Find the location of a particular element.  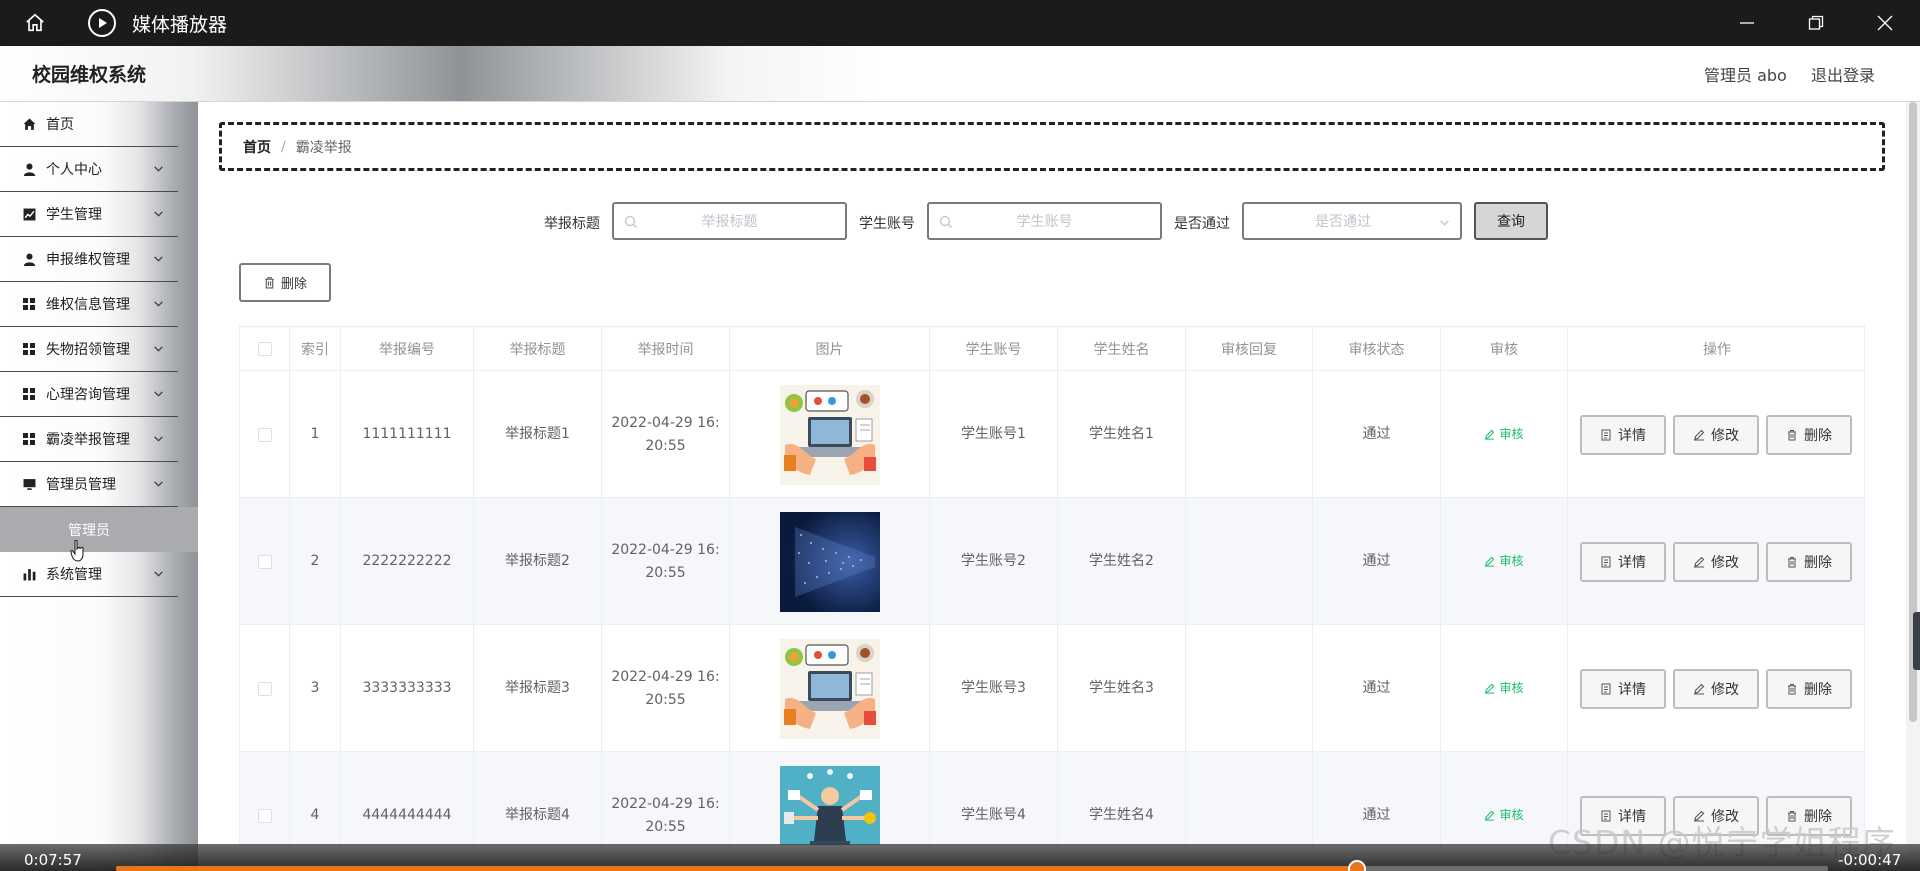

column-header: 操作 is located at coordinates (1717, 350).